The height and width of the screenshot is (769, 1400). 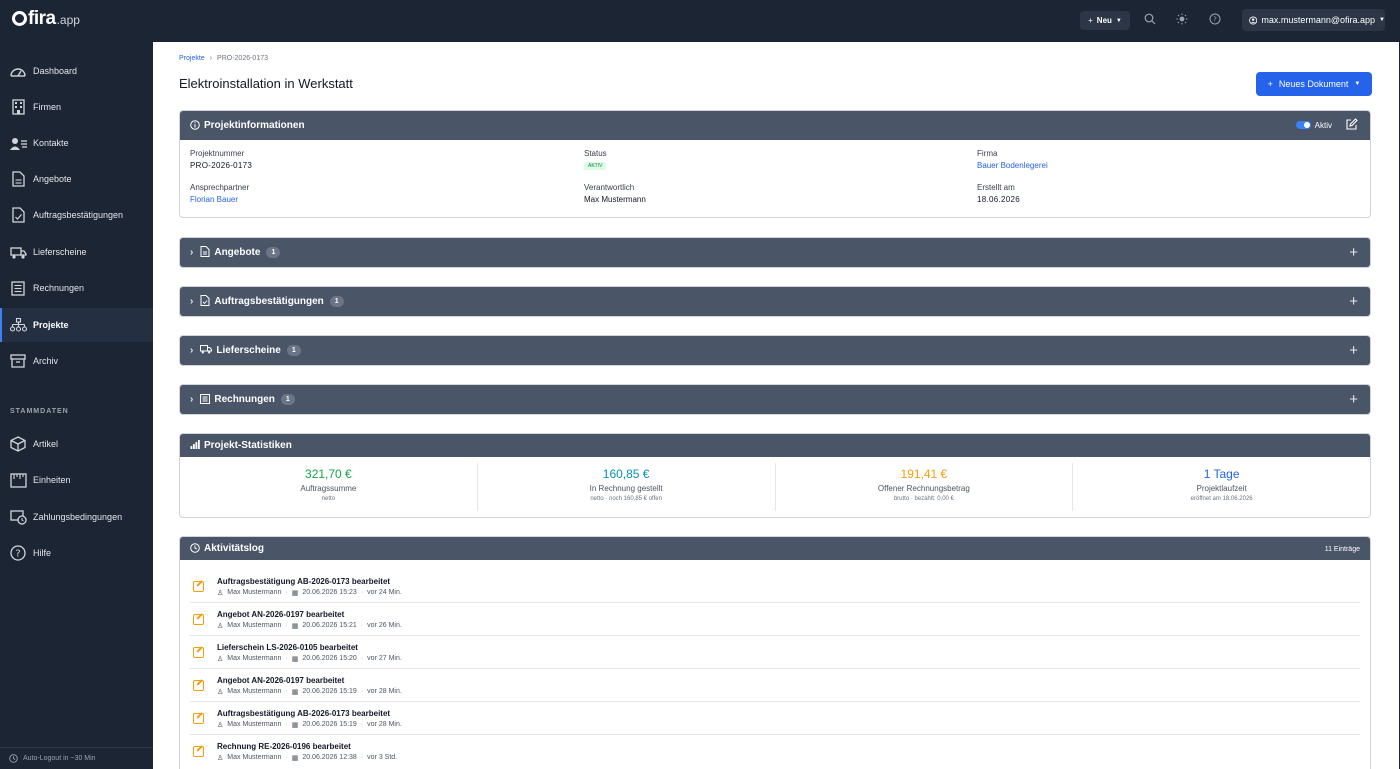 I want to click on sidebar-item-hilfe: ? Hilfe, so click(x=76, y=553).